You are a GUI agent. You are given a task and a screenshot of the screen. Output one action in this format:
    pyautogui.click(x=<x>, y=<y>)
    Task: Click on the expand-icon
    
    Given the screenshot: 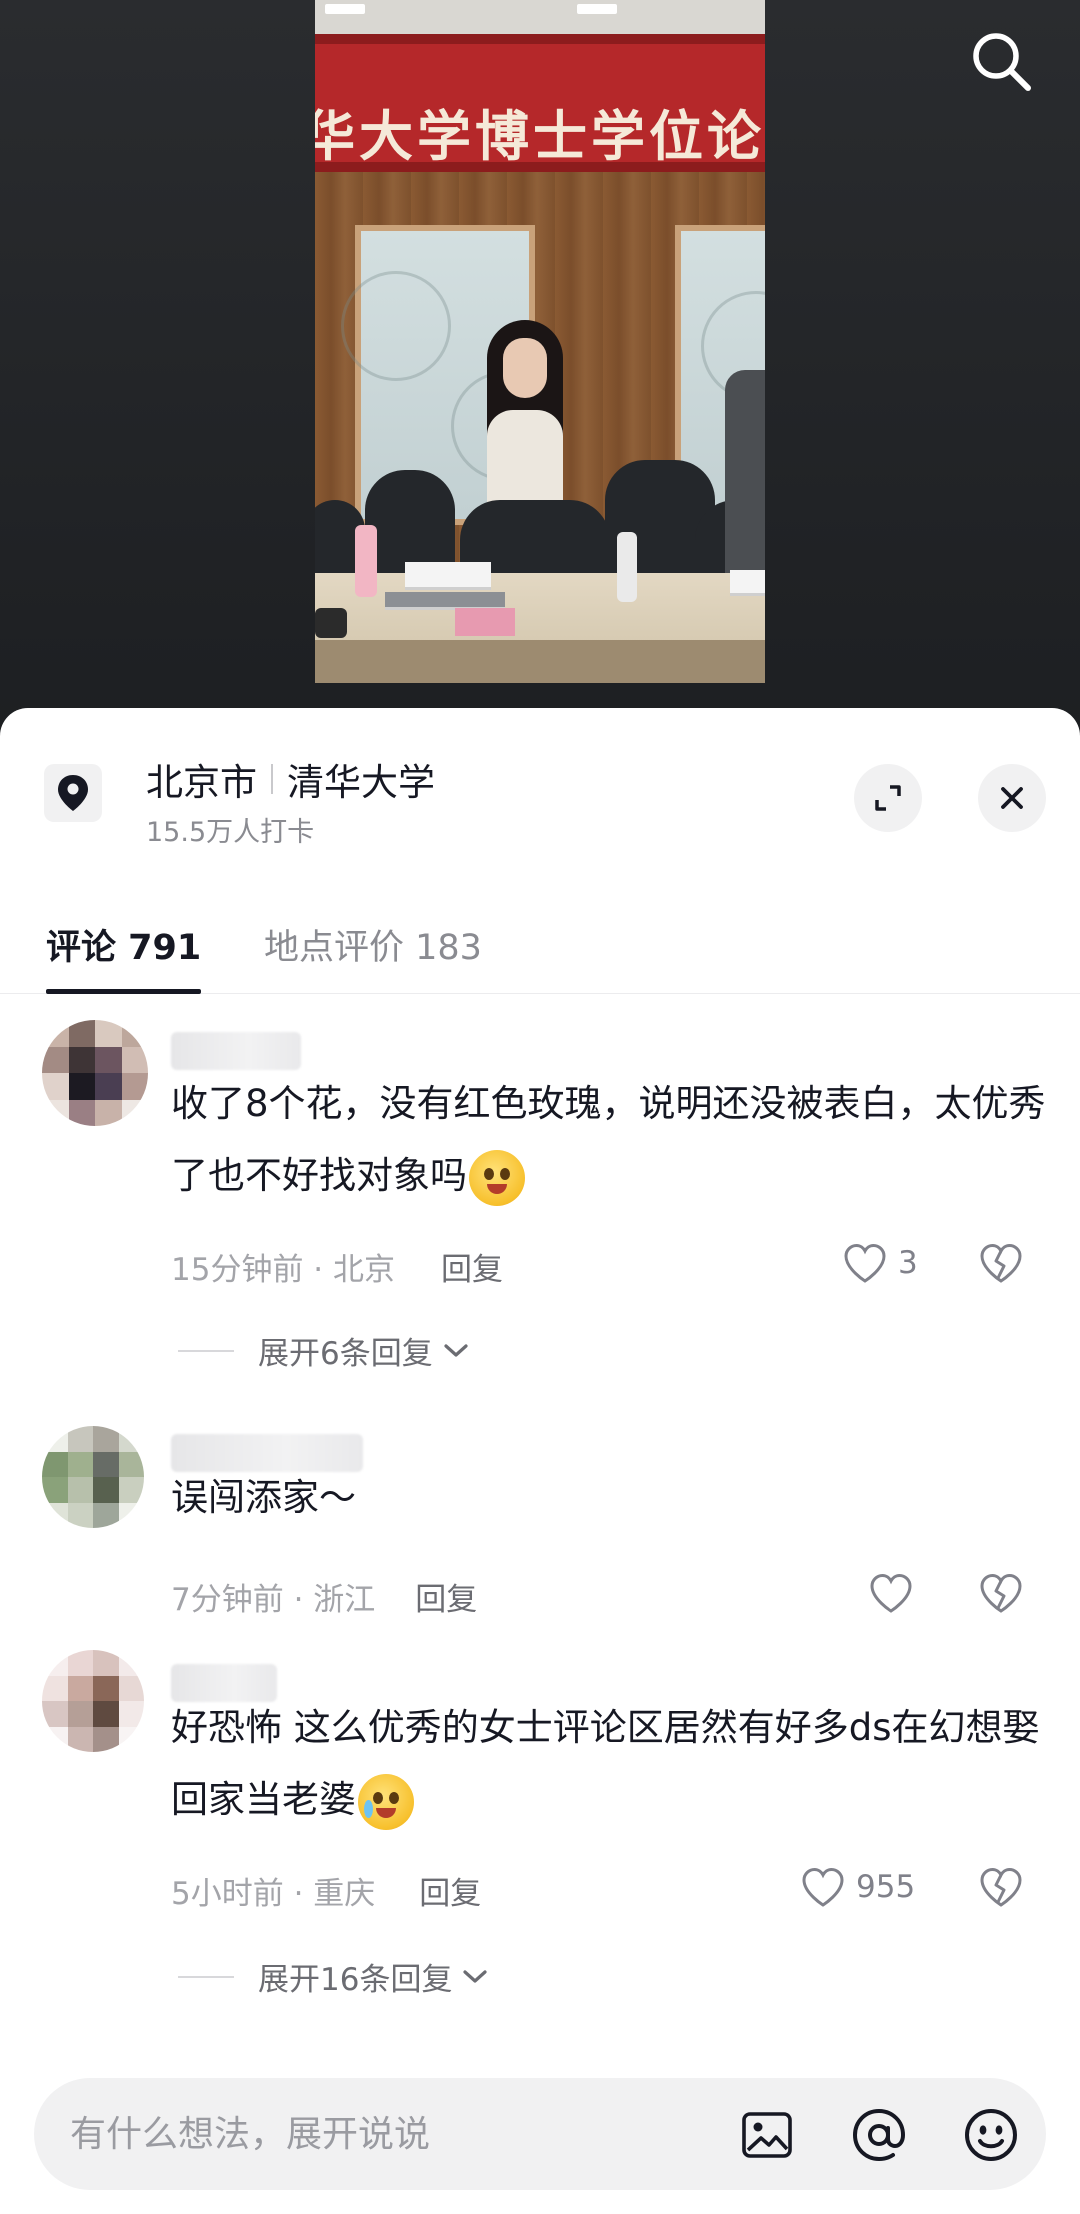 What is the action you would take?
    pyautogui.click(x=888, y=798)
    